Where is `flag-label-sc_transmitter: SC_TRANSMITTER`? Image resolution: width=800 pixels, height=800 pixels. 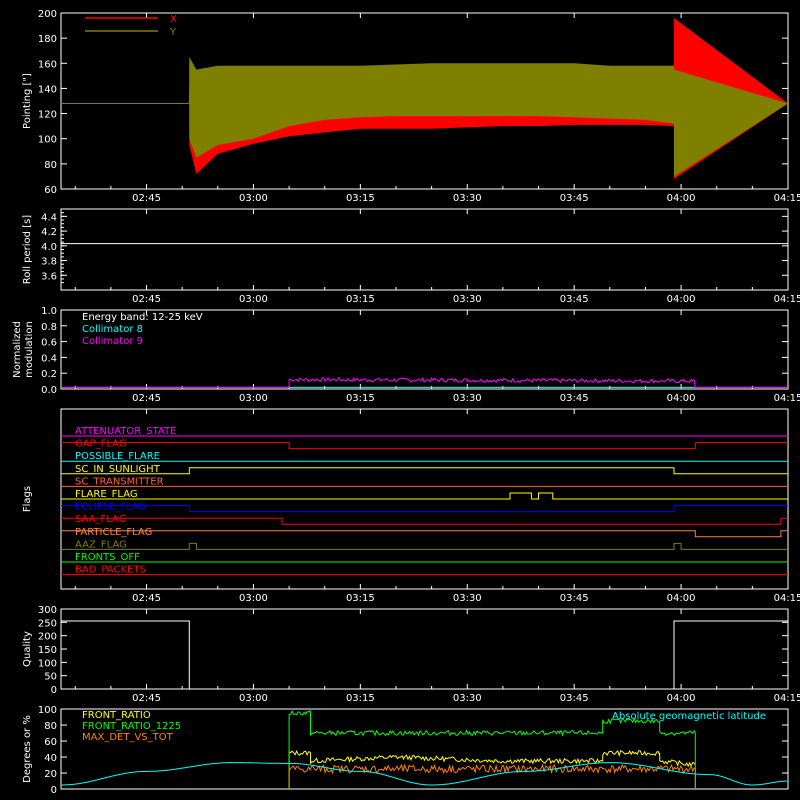 flag-label-sc_transmitter: SC_TRANSMITTER is located at coordinates (119, 481).